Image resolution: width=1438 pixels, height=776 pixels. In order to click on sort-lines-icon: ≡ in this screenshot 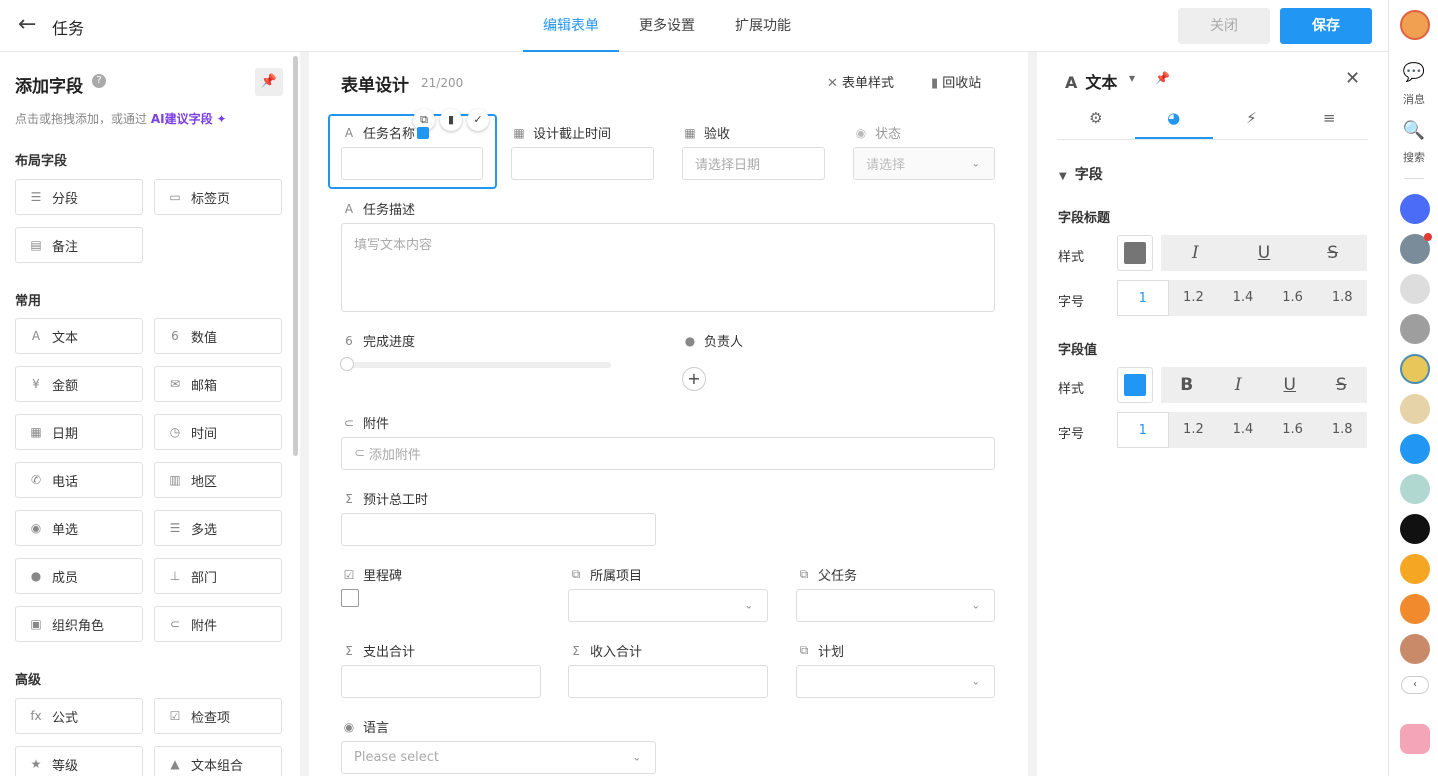, I will do `click(1329, 120)`.